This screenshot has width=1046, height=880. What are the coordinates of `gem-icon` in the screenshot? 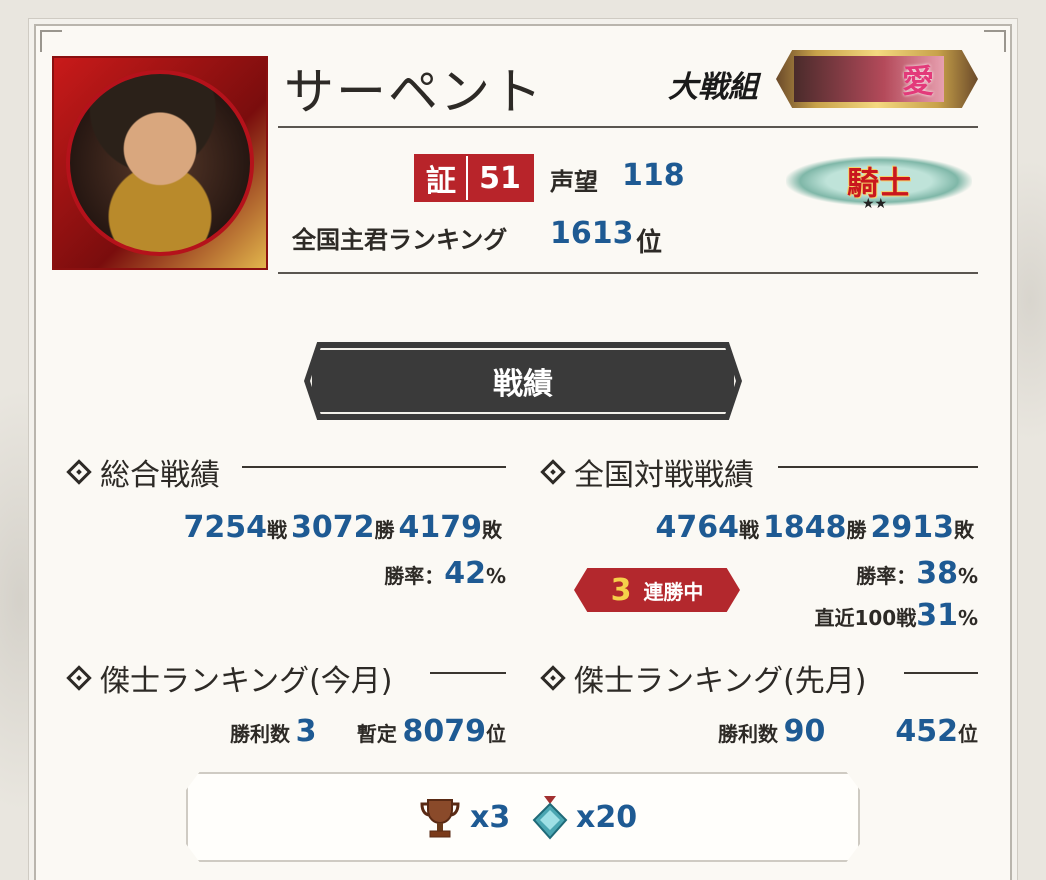 It's located at (550, 818).